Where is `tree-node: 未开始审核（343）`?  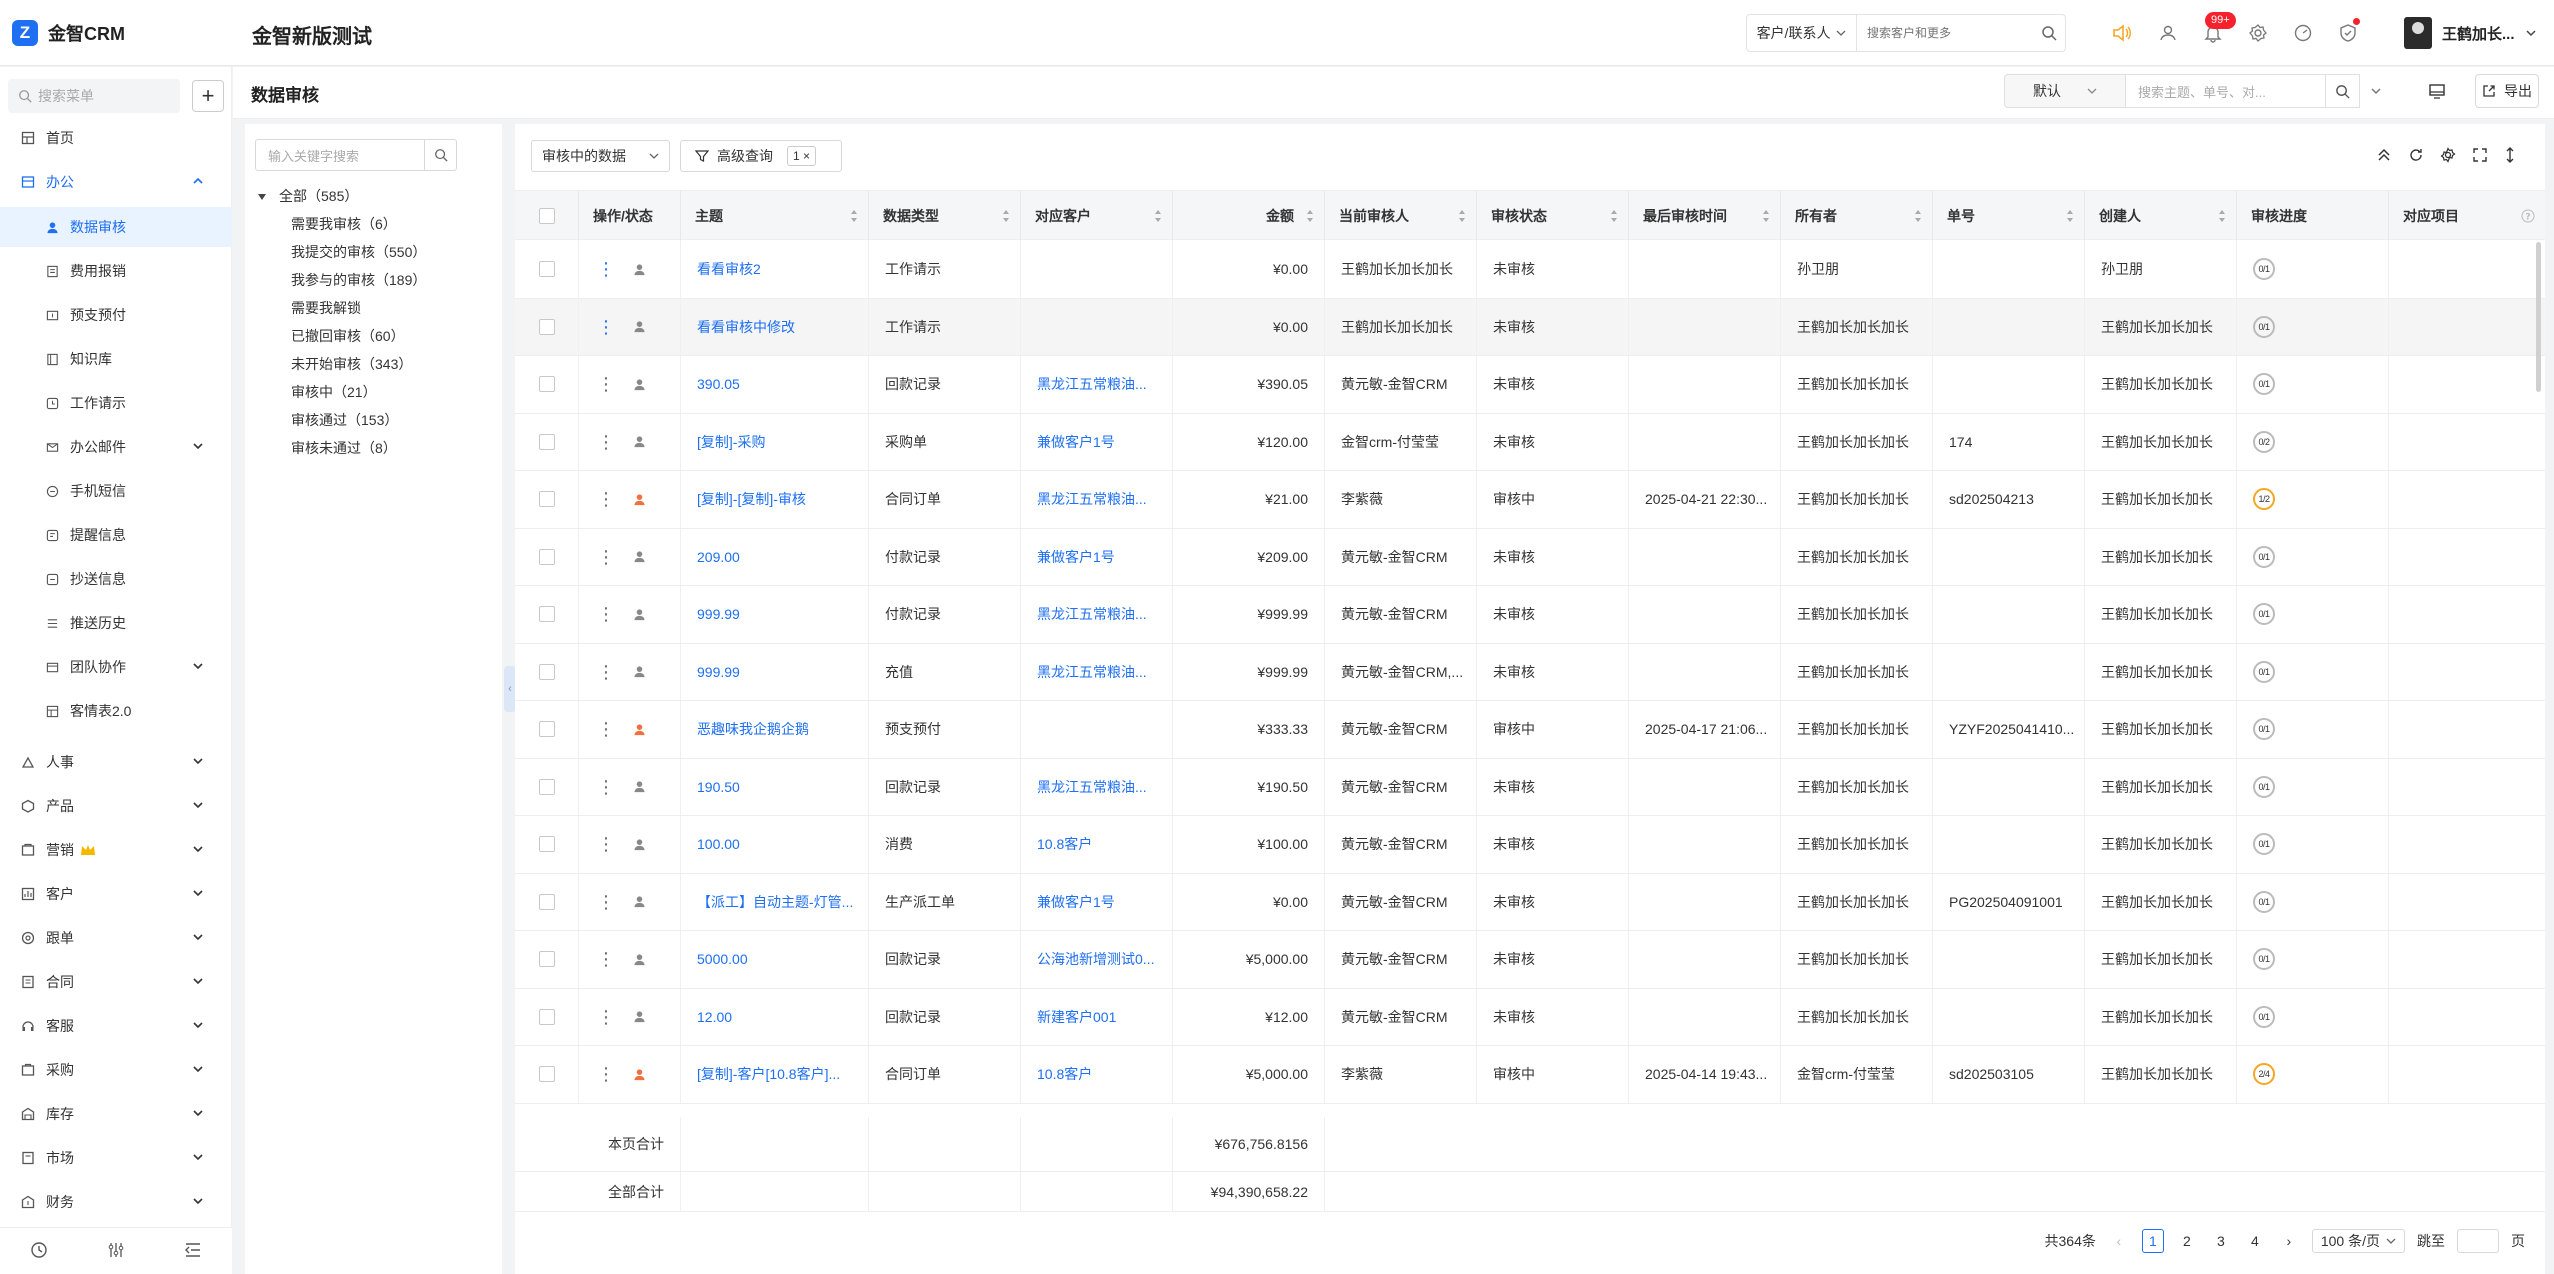 tree-node: 未开始审核（343） is located at coordinates (351, 364).